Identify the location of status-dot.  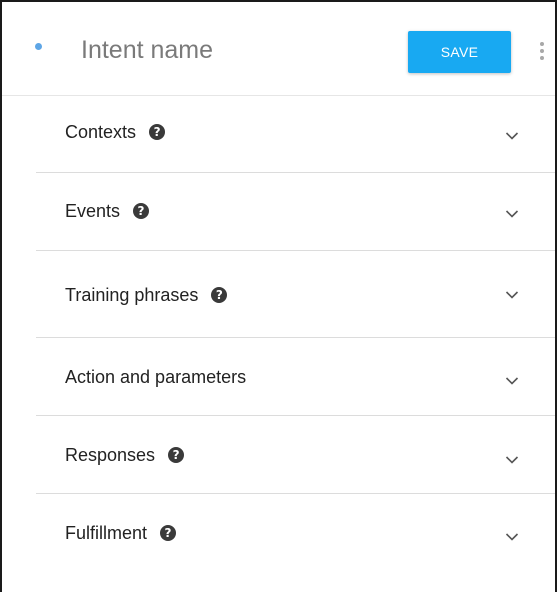
(38, 46).